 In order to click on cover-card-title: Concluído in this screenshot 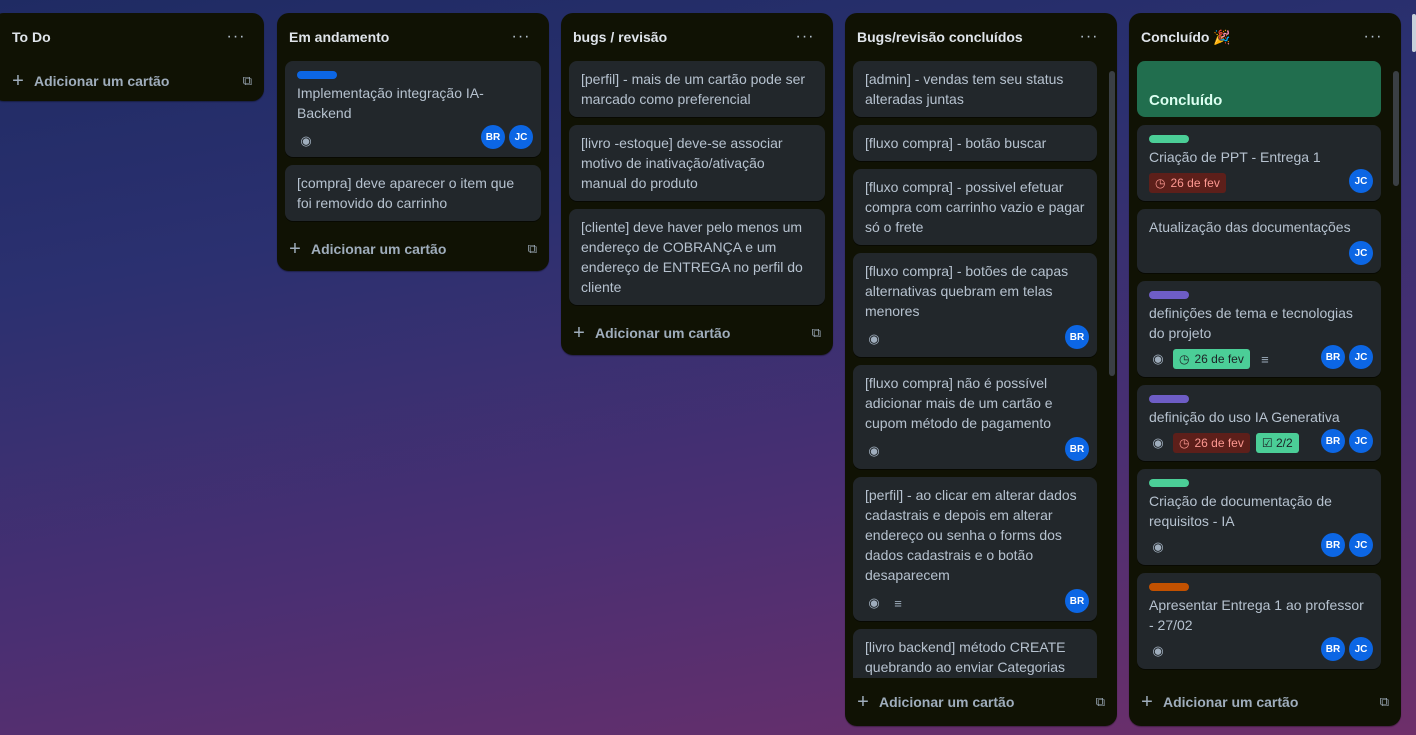, I will do `click(1186, 100)`.